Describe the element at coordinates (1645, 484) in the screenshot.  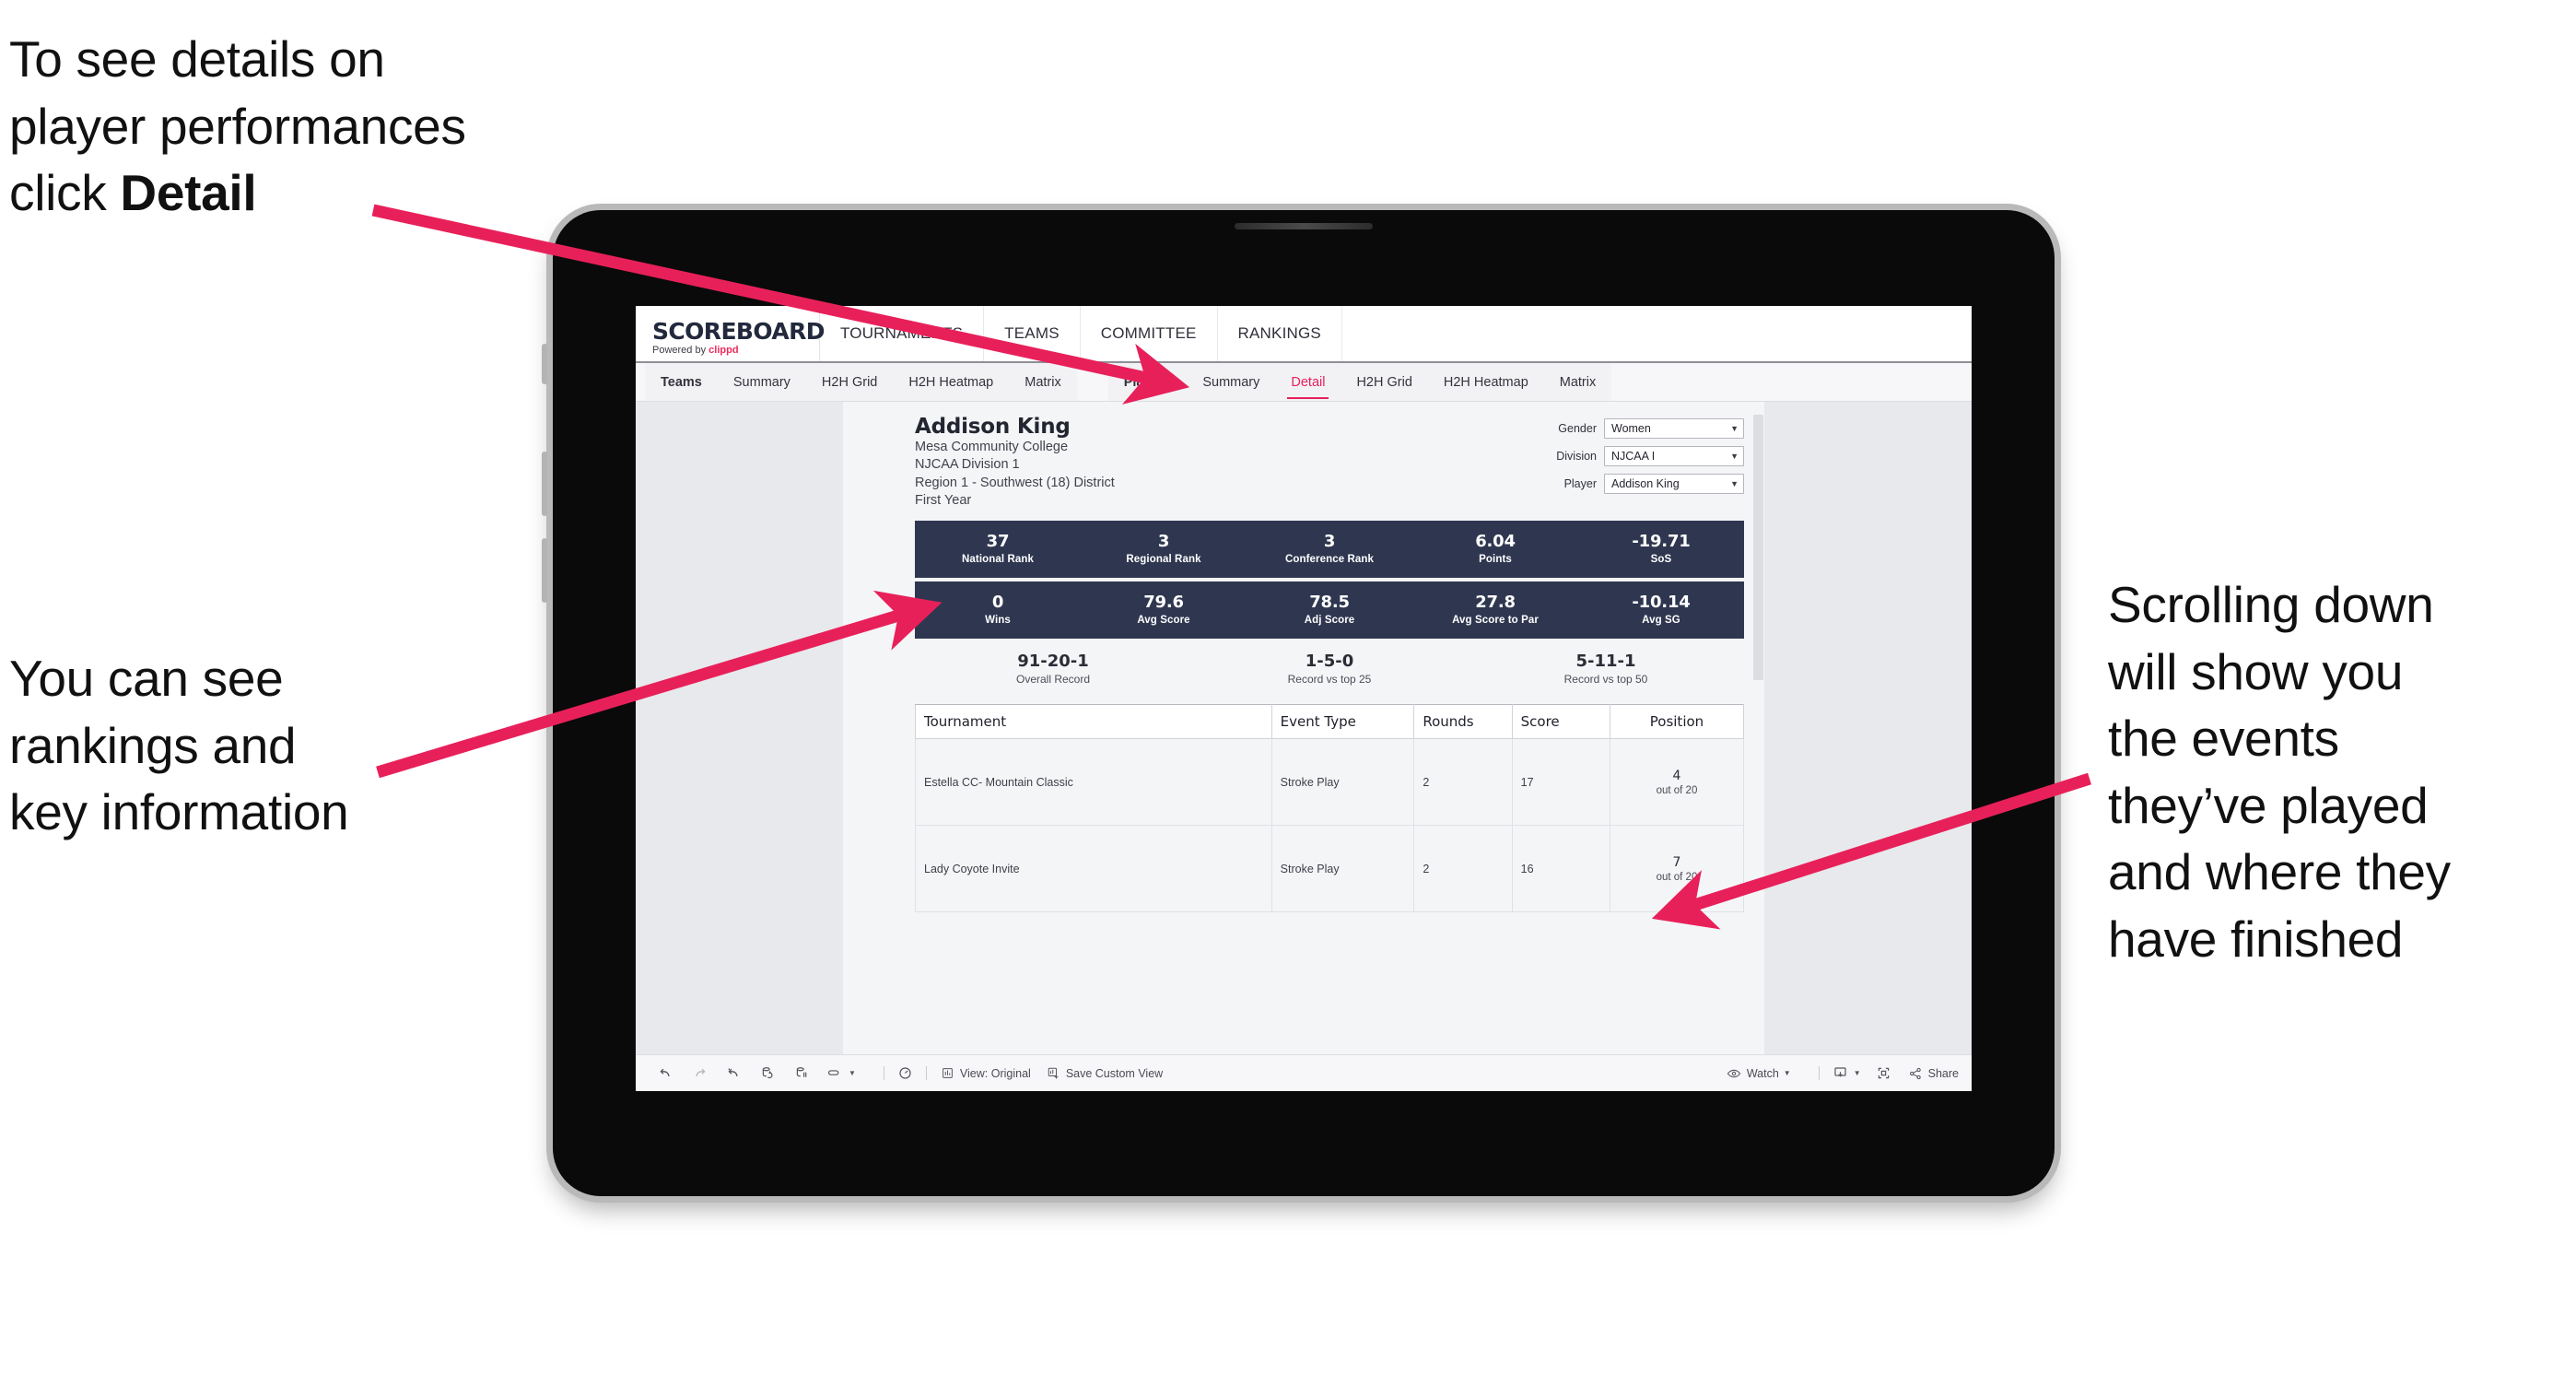
I see `filter-player-value: Addison King` at that location.